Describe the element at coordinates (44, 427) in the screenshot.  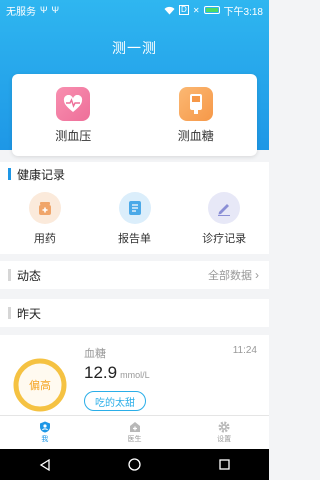
I see `person-shield-icon` at that location.